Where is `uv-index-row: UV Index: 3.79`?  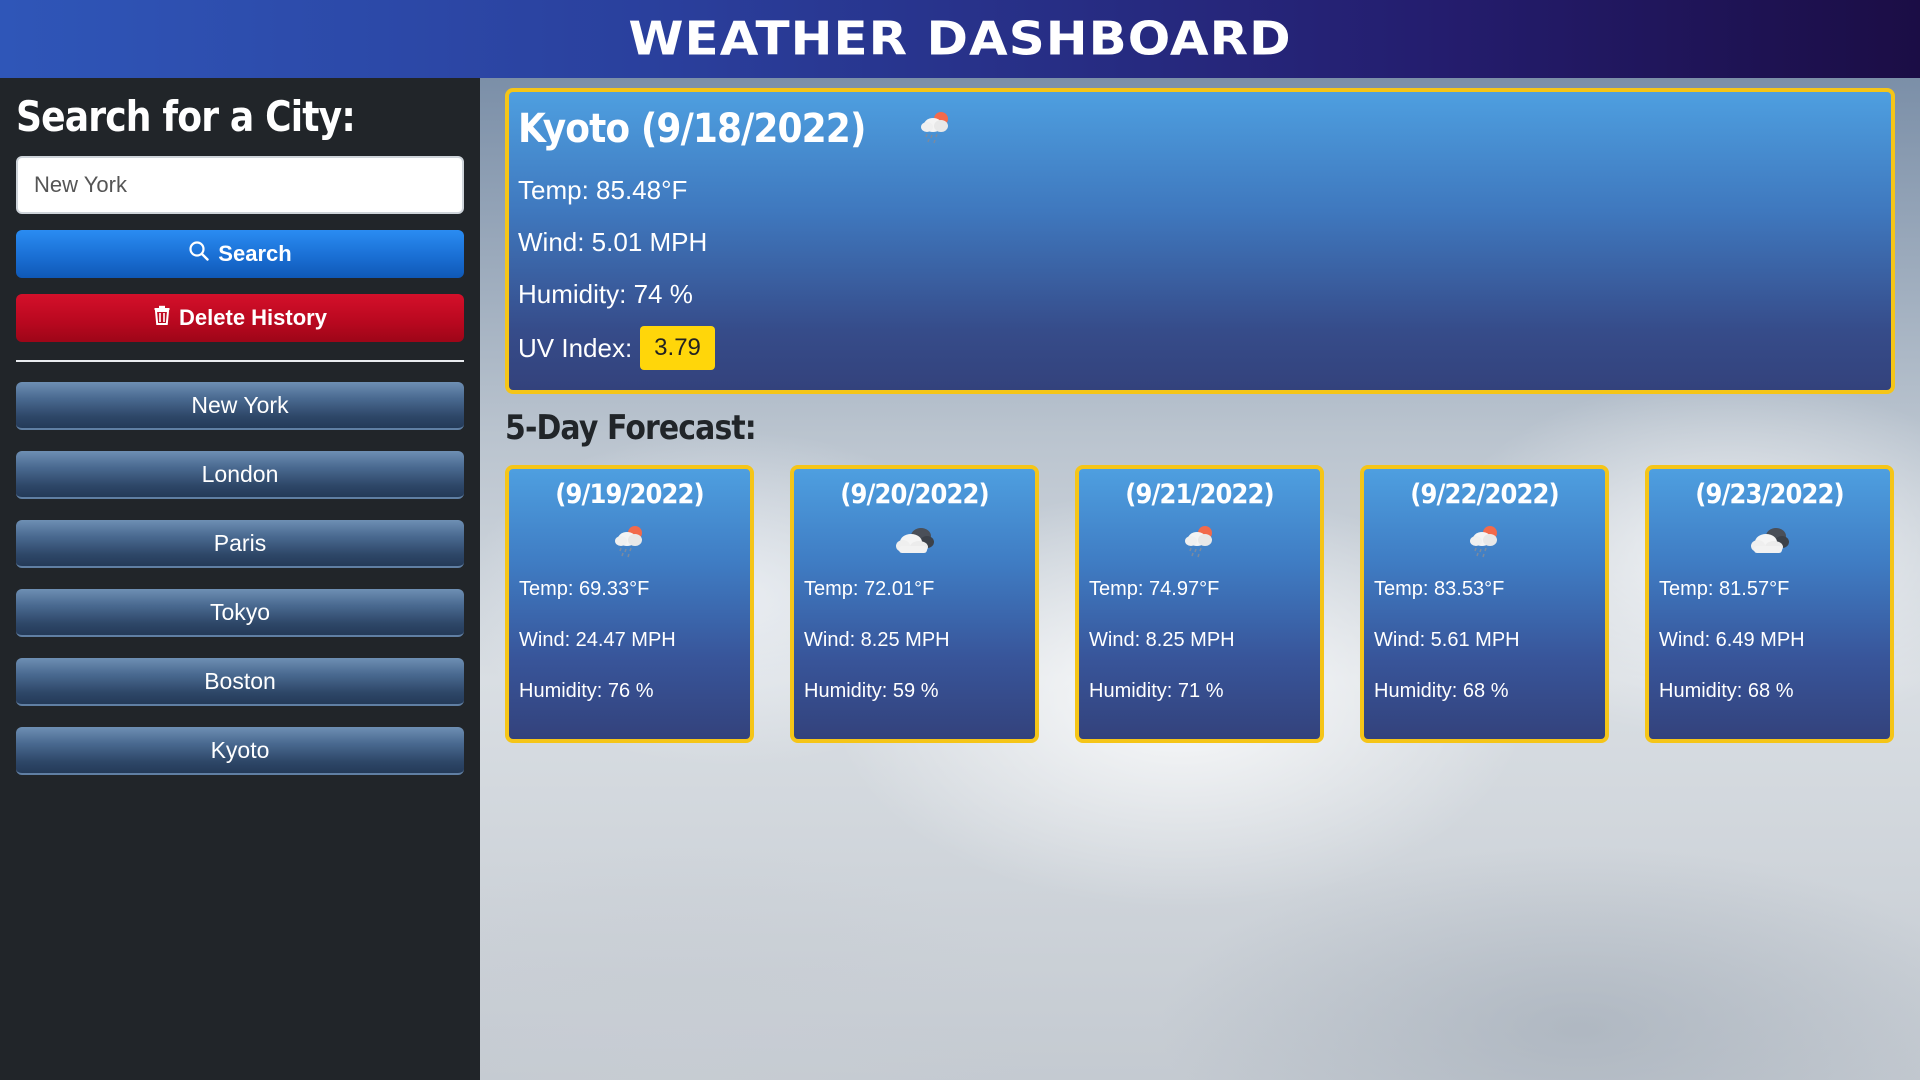
uv-index-row: UV Index: 3.79 is located at coordinates (1200, 348).